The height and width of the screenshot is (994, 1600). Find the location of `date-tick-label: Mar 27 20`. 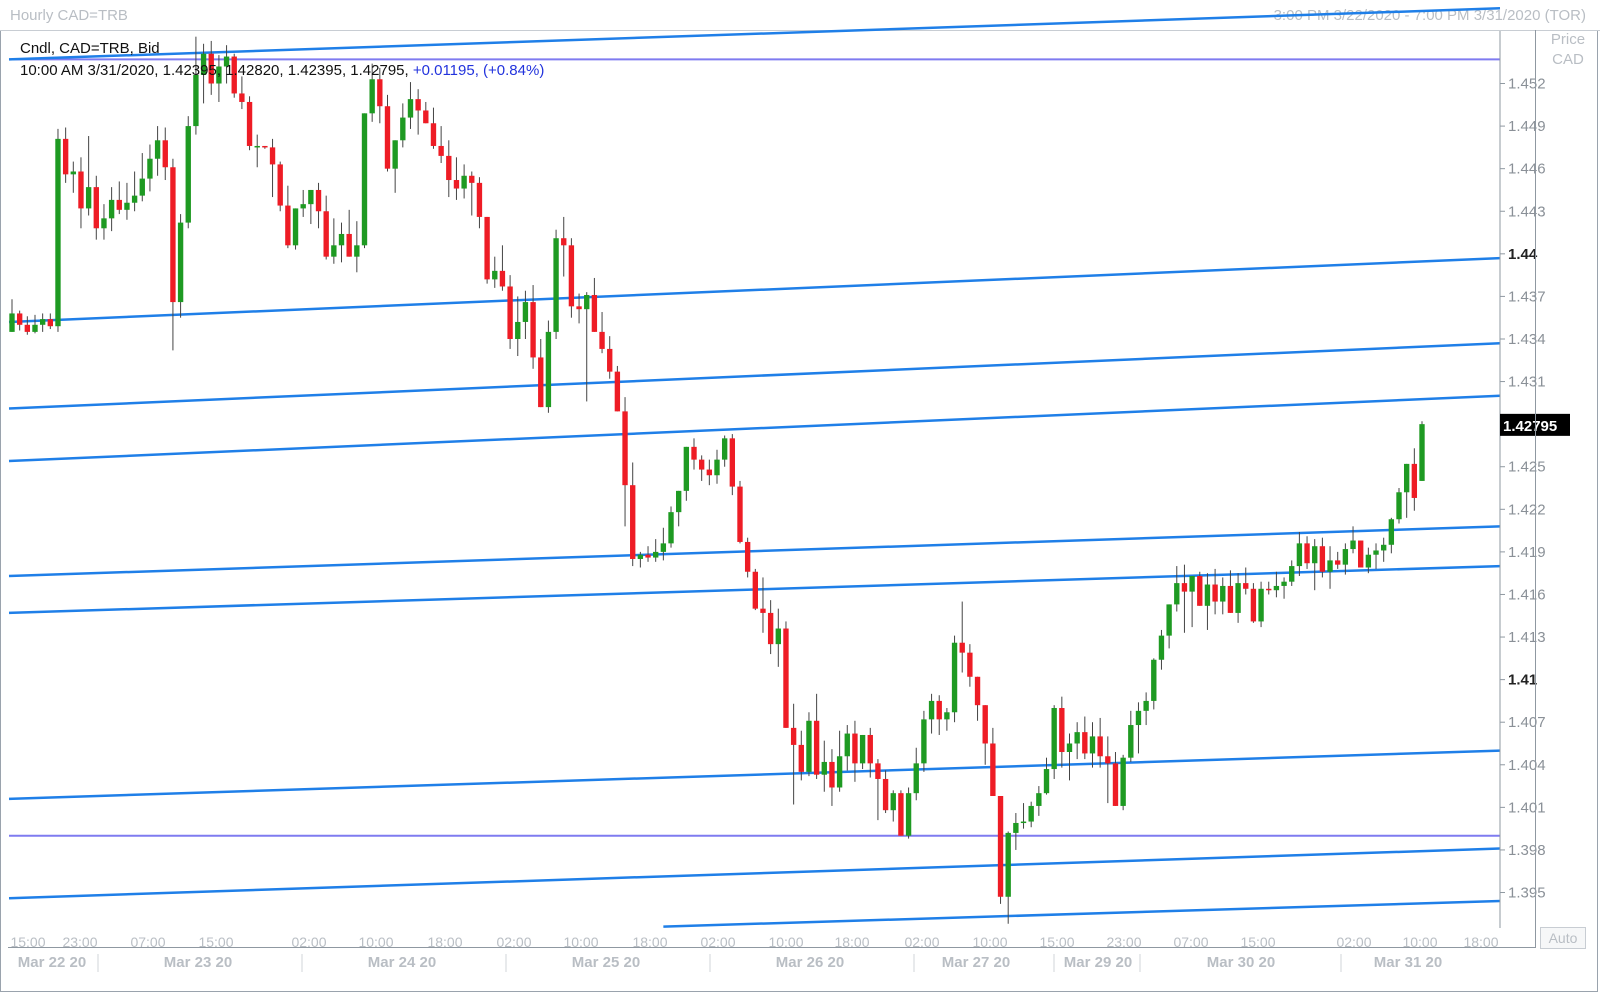

date-tick-label: Mar 27 20 is located at coordinates (976, 962).